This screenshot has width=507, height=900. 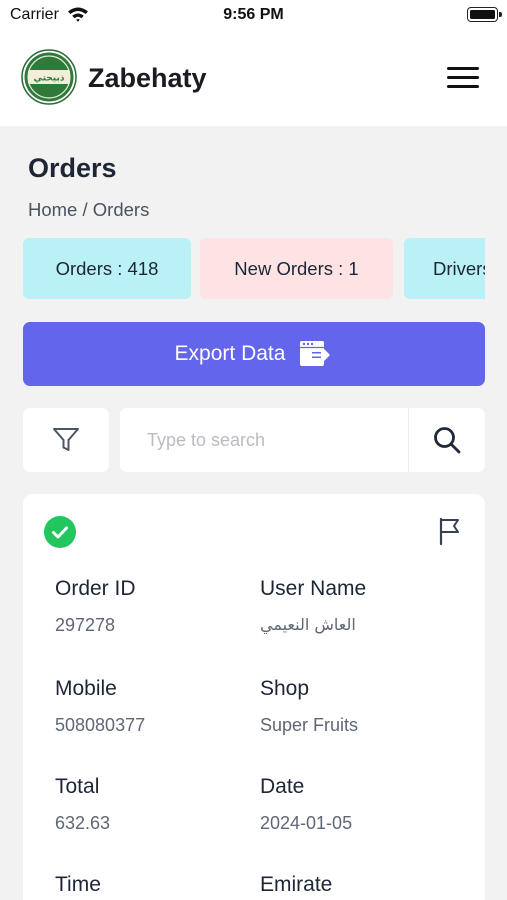 What do you see at coordinates (85, 625) in the screenshot?
I see `order-id-value: 297278` at bounding box center [85, 625].